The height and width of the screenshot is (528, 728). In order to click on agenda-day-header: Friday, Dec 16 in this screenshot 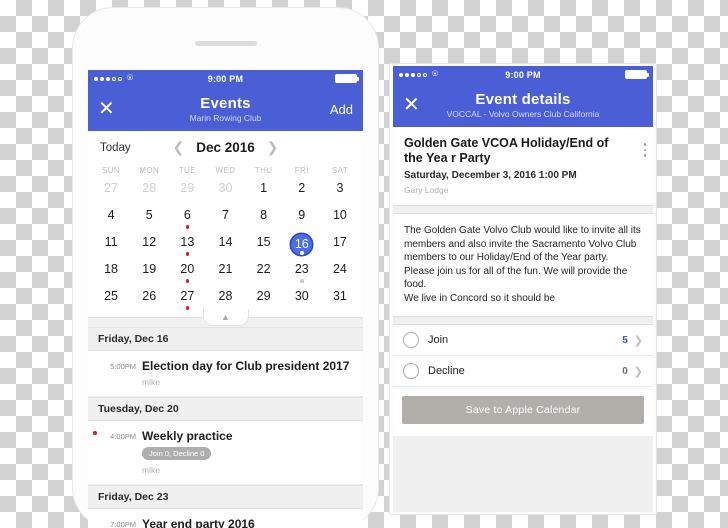, I will do `click(225, 339)`.